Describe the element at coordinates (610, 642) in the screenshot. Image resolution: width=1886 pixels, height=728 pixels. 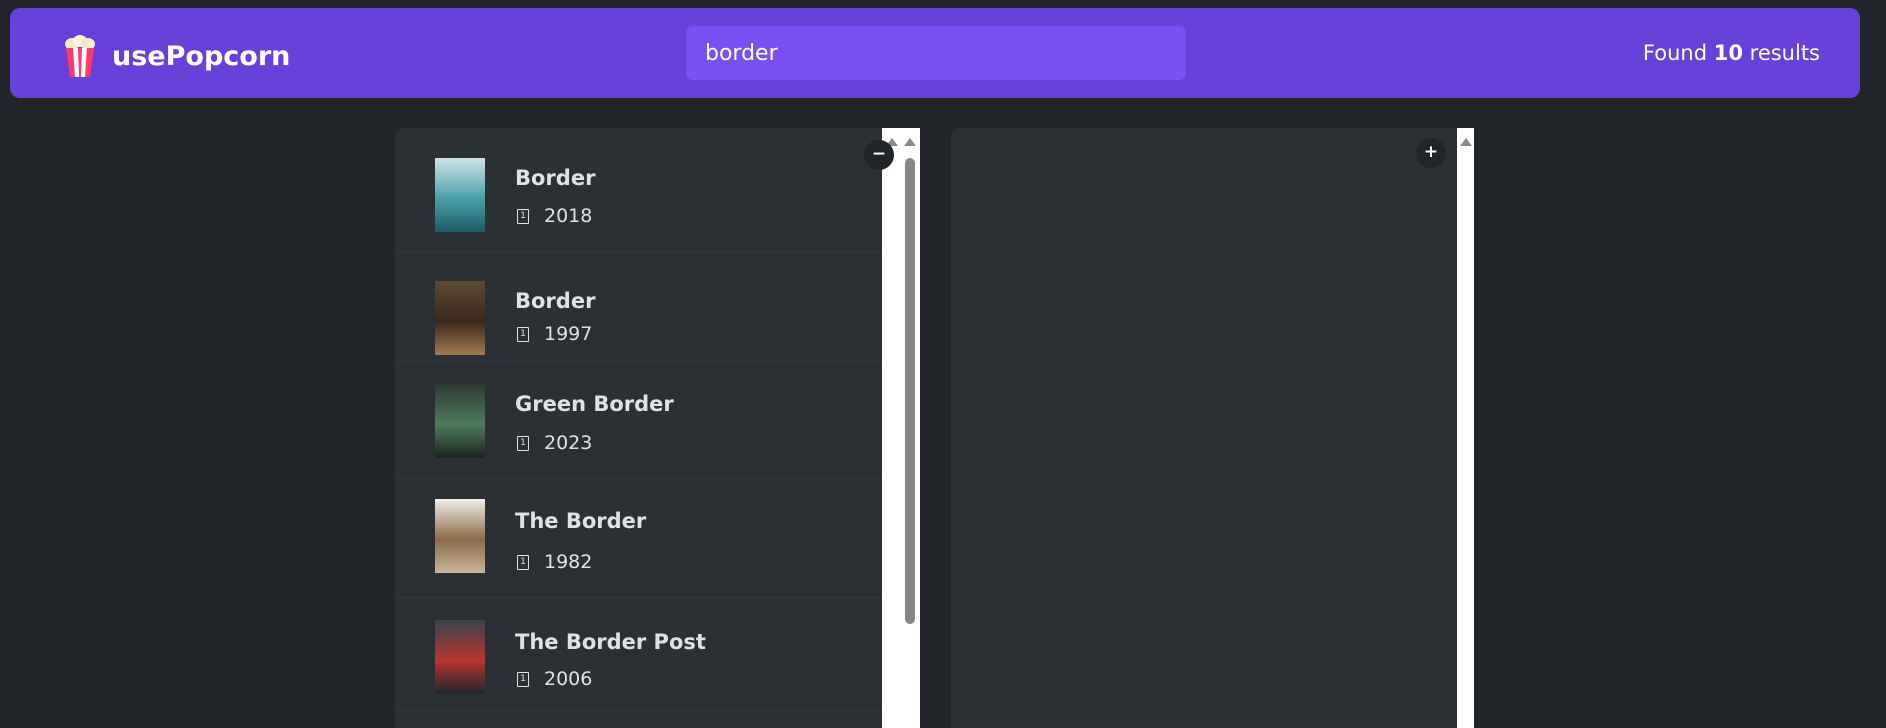
I see `movie-title: The Border Post` at that location.